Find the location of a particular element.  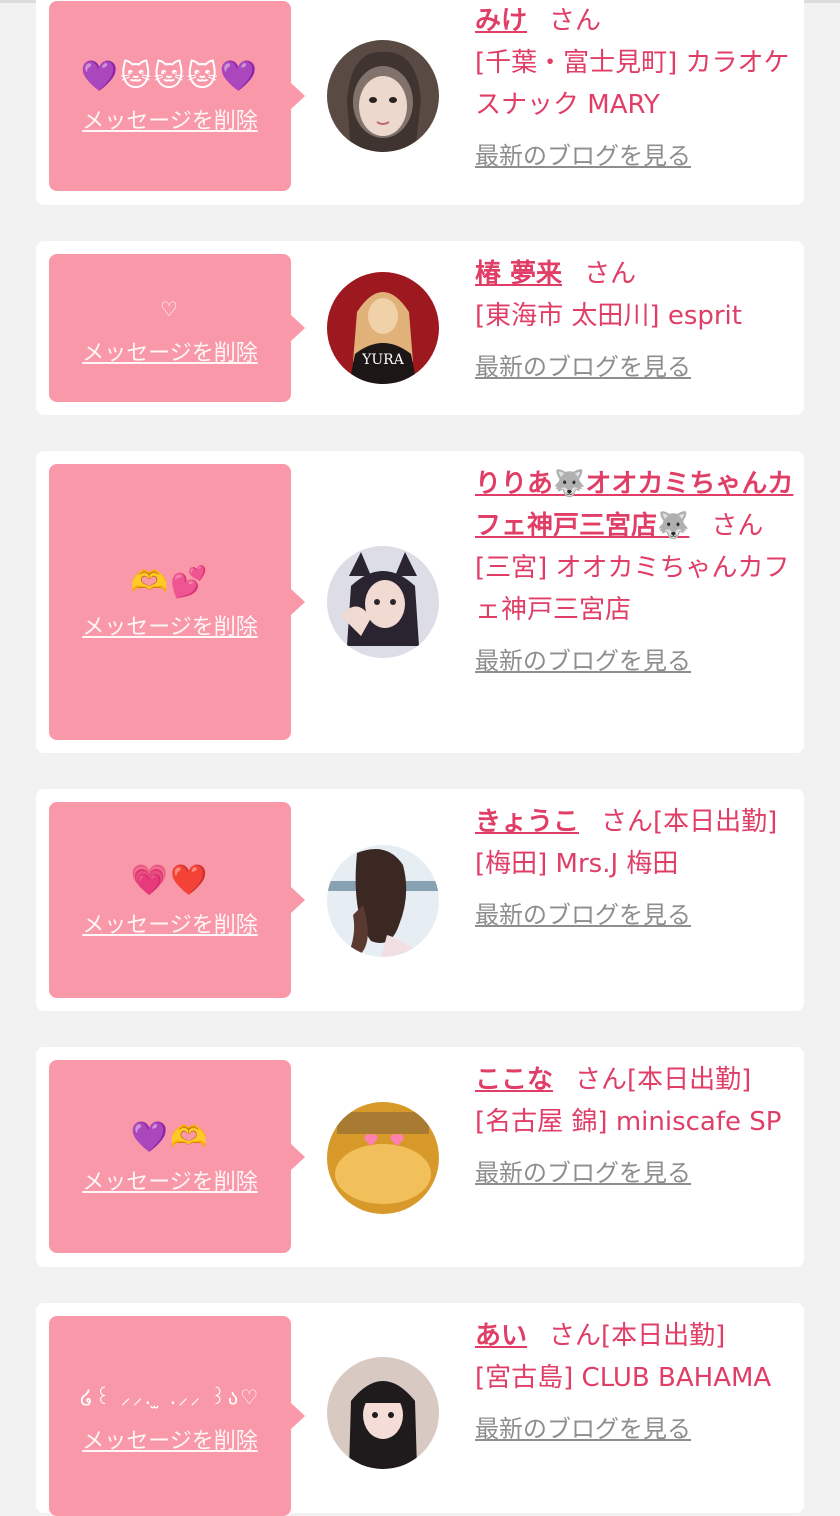

member-name-link: きょうこ is located at coordinates (527, 822).